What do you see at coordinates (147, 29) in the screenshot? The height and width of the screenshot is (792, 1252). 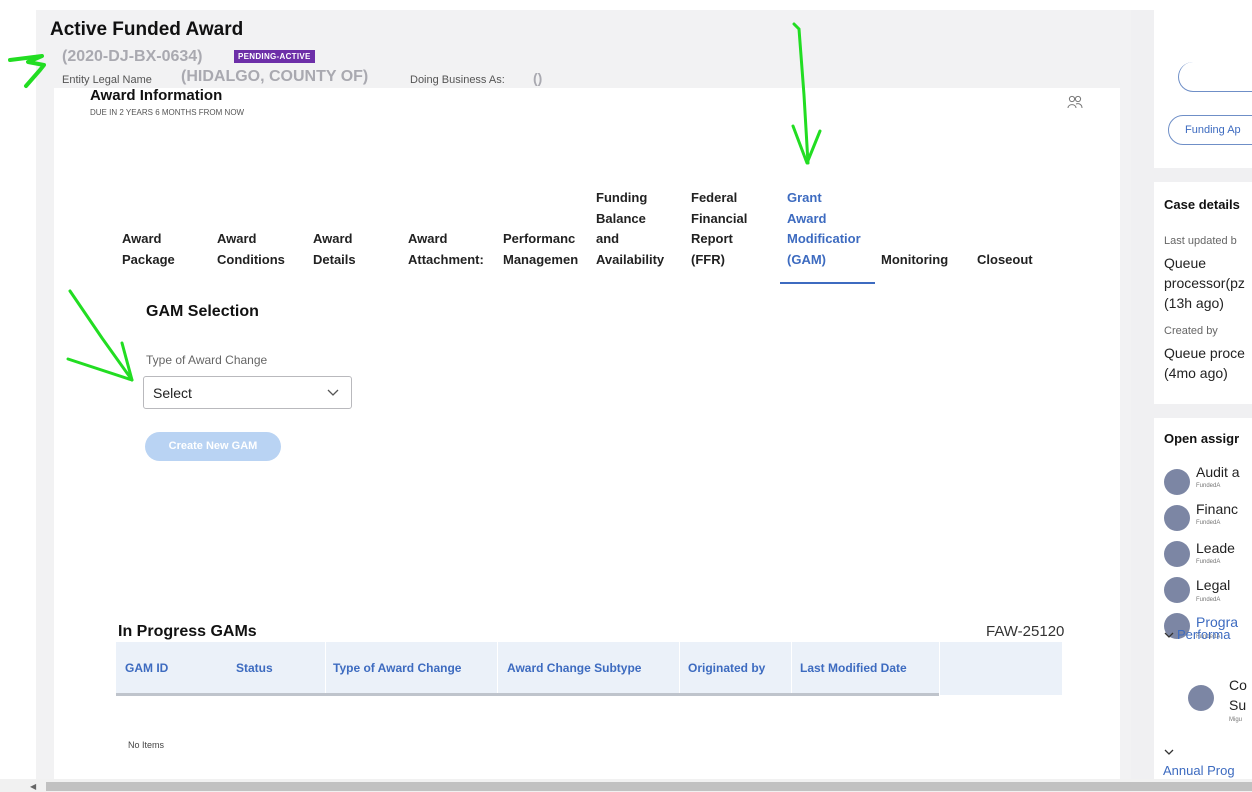 I see `page-title: Active Funded Award` at bounding box center [147, 29].